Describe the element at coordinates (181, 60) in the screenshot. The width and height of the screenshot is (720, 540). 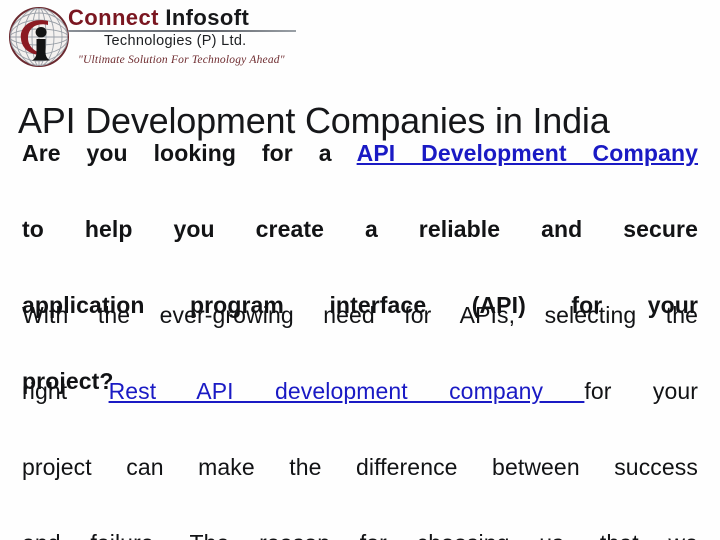
I see `logo-tagline: "Ultimate Solution For Technology Ahead"` at that location.